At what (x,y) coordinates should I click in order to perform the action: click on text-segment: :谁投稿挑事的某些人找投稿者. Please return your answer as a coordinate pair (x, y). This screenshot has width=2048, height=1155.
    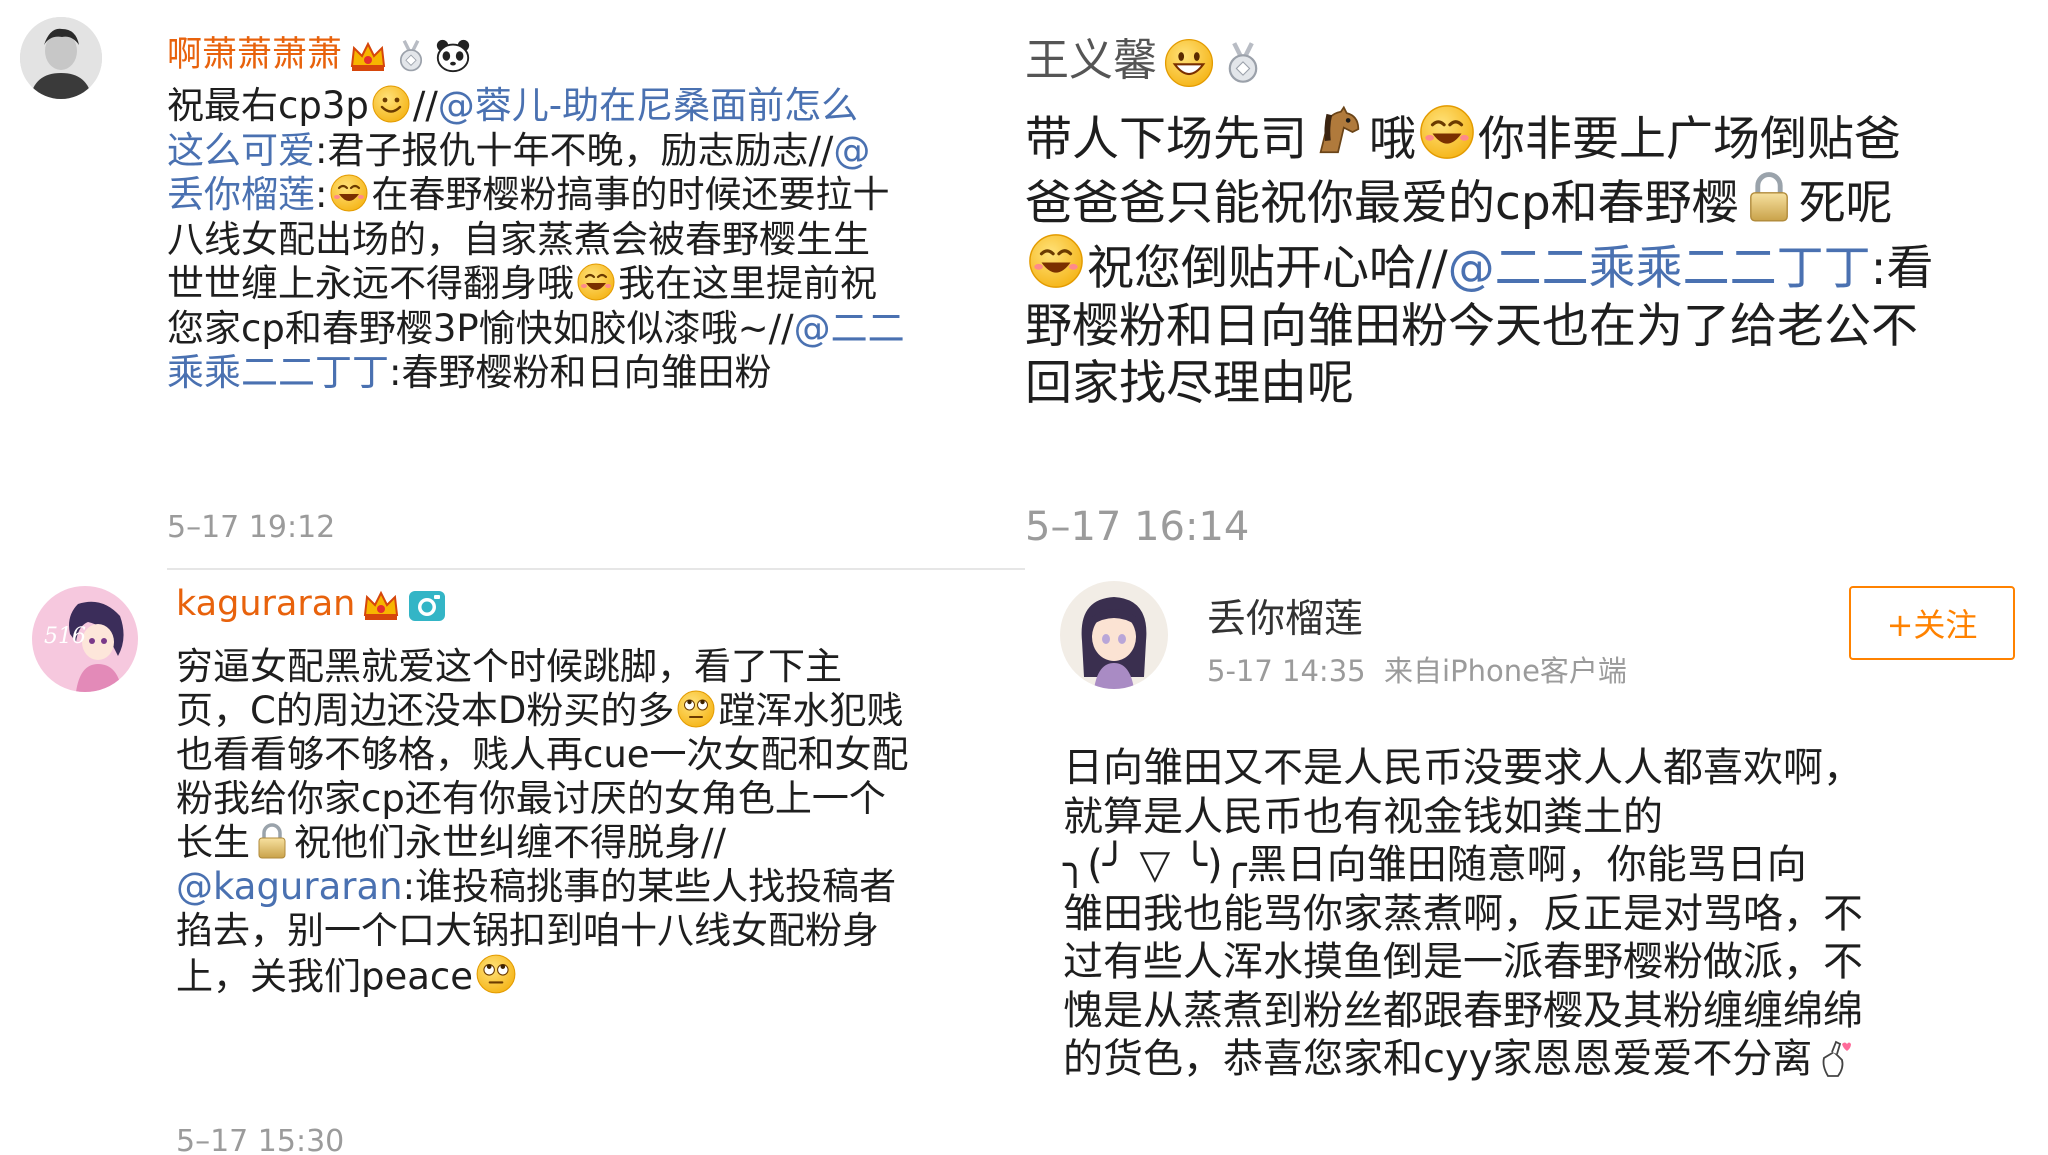
    Looking at the image, I should click on (649, 886).